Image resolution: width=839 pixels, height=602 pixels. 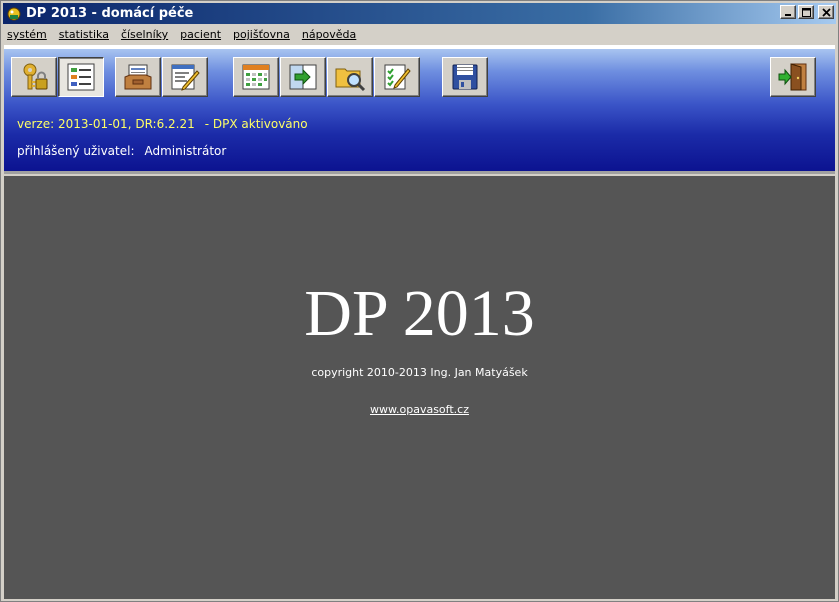 I want to click on window-title: DP 2013 - domácí péče, so click(x=110, y=13).